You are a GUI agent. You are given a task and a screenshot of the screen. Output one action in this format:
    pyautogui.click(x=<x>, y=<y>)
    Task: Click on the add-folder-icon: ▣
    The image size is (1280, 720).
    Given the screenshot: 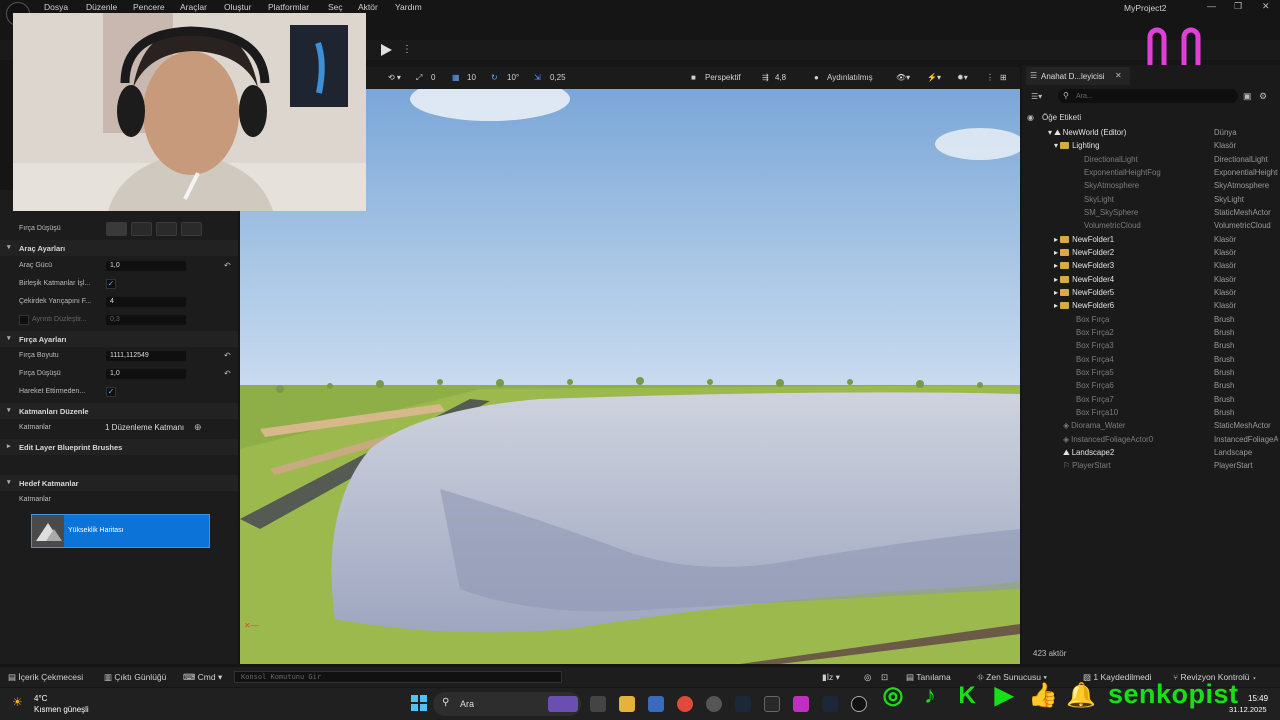 What is the action you would take?
    pyautogui.click(x=1247, y=96)
    